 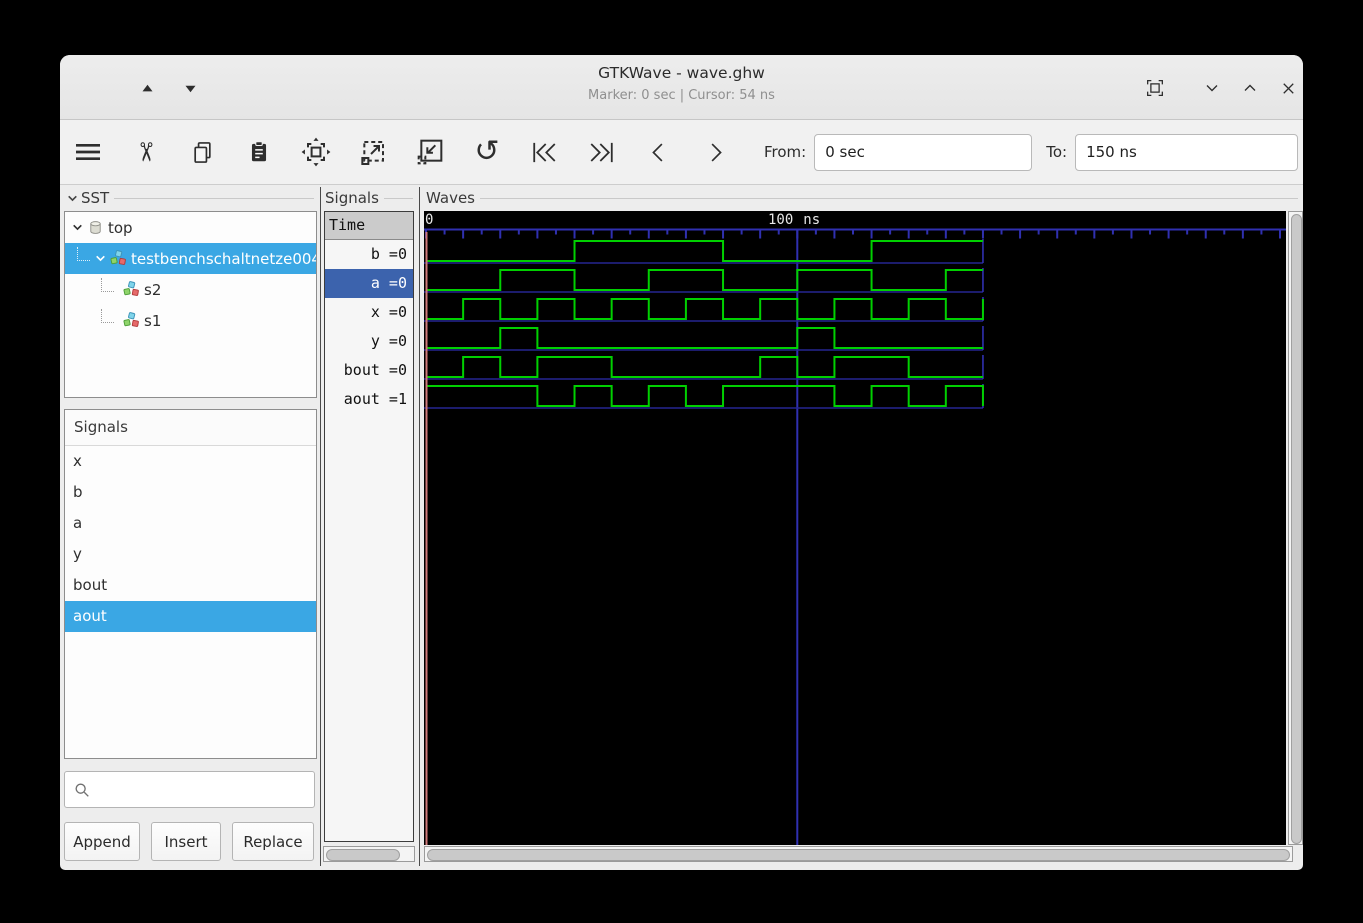 I want to click on names-panel: Time b =0 a =0 x =0 y =0 bout =0 aout =1, so click(x=369, y=526).